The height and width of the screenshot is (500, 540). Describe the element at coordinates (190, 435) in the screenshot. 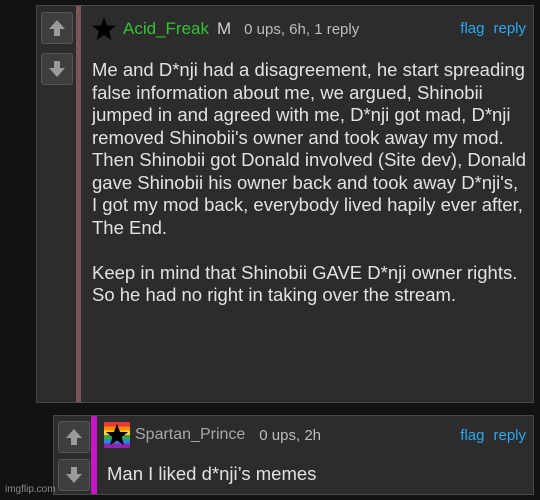

I see `username-link: Spartan_Prince` at that location.